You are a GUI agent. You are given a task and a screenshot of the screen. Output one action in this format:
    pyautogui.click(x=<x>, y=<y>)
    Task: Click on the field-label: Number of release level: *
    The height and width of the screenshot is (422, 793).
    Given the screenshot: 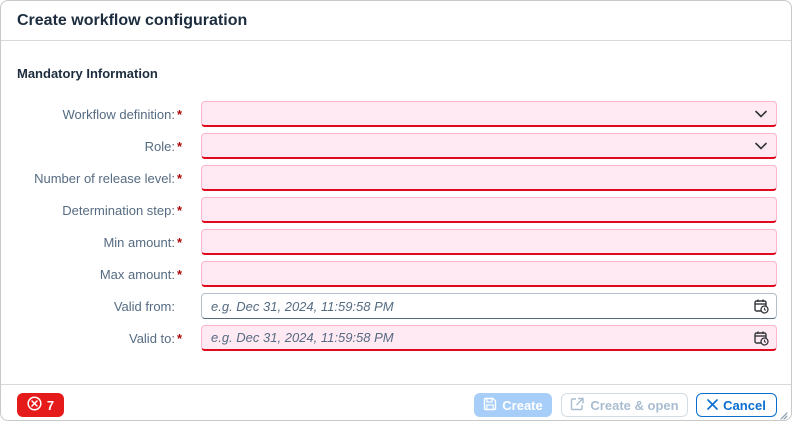 What is the action you would take?
    pyautogui.click(x=109, y=178)
    